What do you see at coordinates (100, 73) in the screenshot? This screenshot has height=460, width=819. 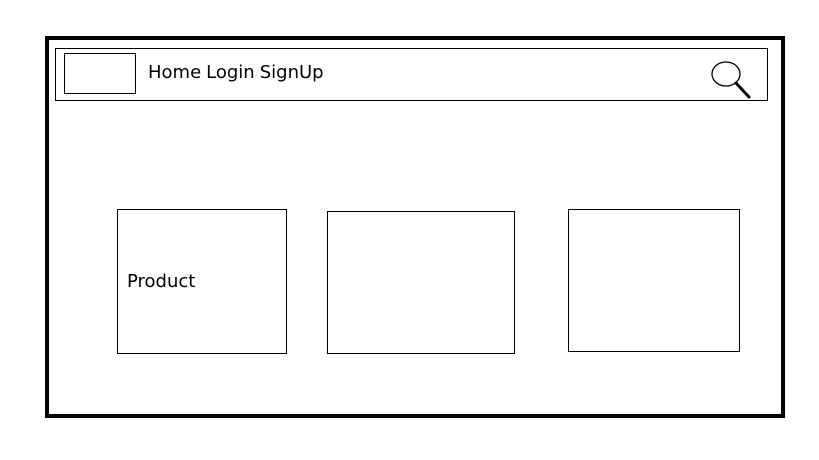 I see `logo-placeholder` at bounding box center [100, 73].